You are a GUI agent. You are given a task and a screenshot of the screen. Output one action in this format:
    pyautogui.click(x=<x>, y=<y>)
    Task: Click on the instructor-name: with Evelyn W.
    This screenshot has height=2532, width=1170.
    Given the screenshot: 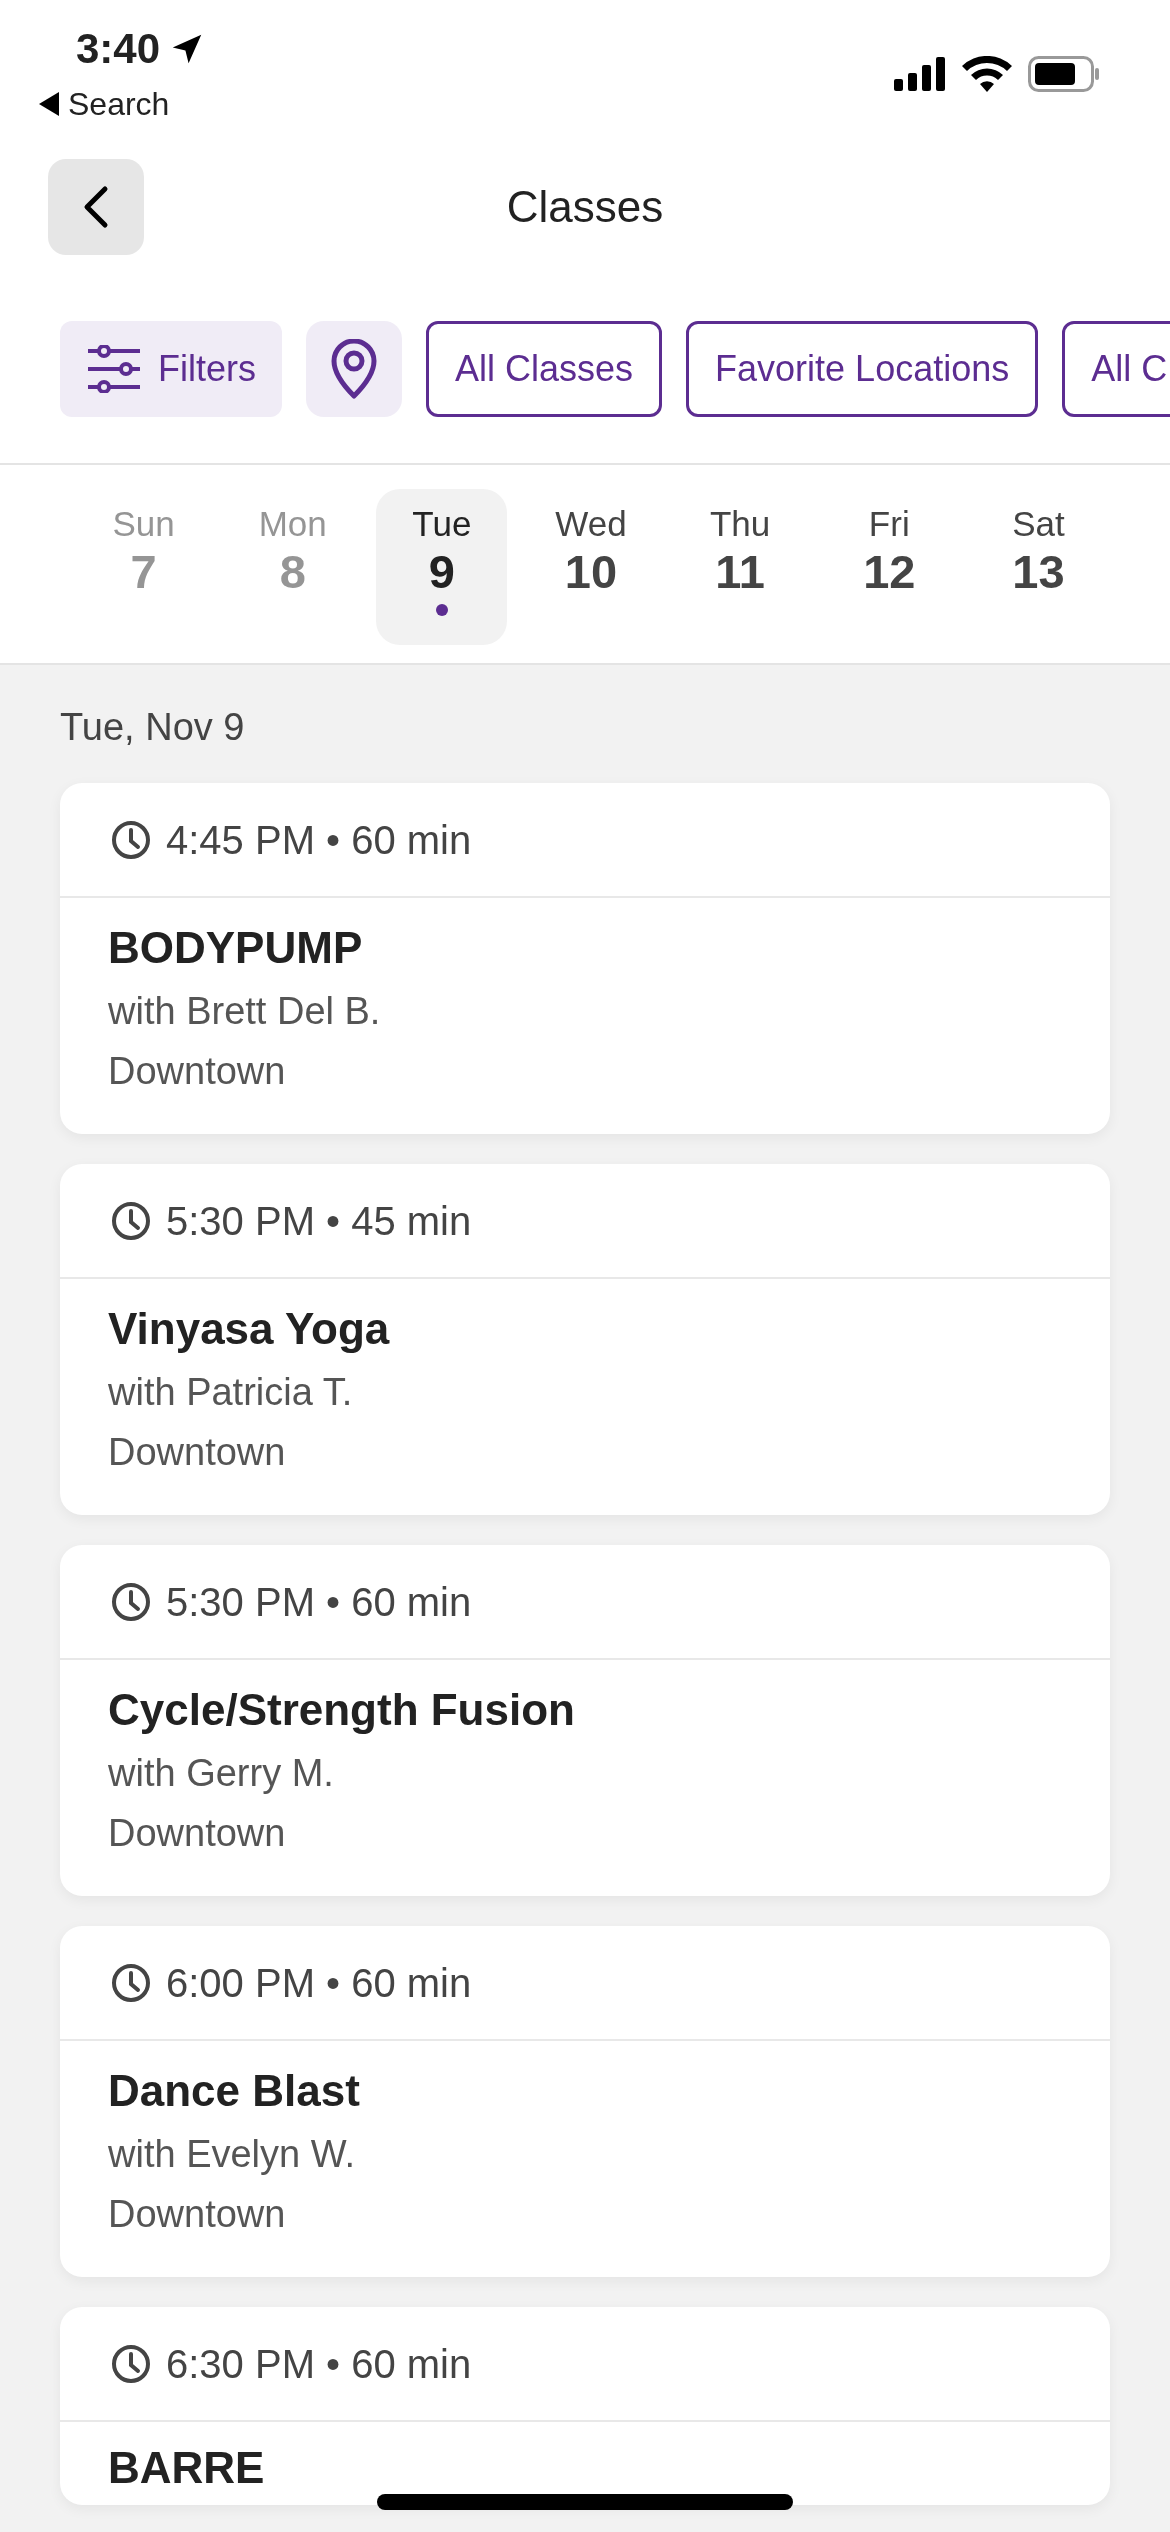 What is the action you would take?
    pyautogui.click(x=232, y=2154)
    